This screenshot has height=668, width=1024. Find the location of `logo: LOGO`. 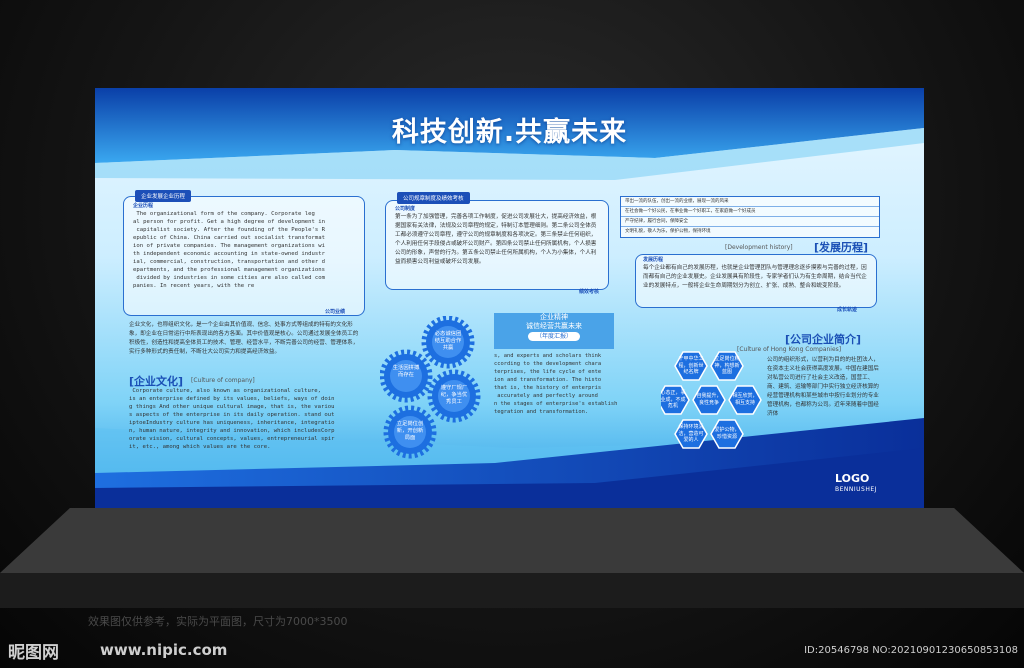

logo: LOGO is located at coordinates (852, 478).